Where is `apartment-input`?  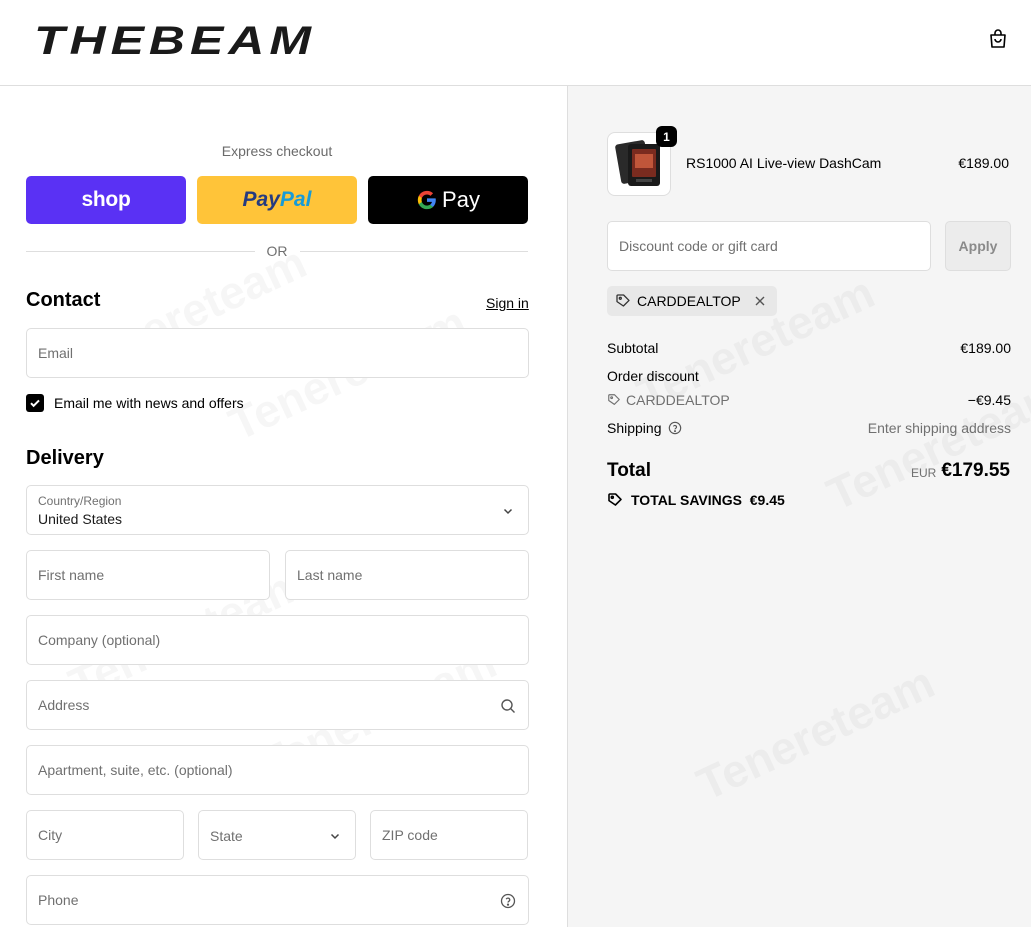
apartment-input is located at coordinates (277, 770).